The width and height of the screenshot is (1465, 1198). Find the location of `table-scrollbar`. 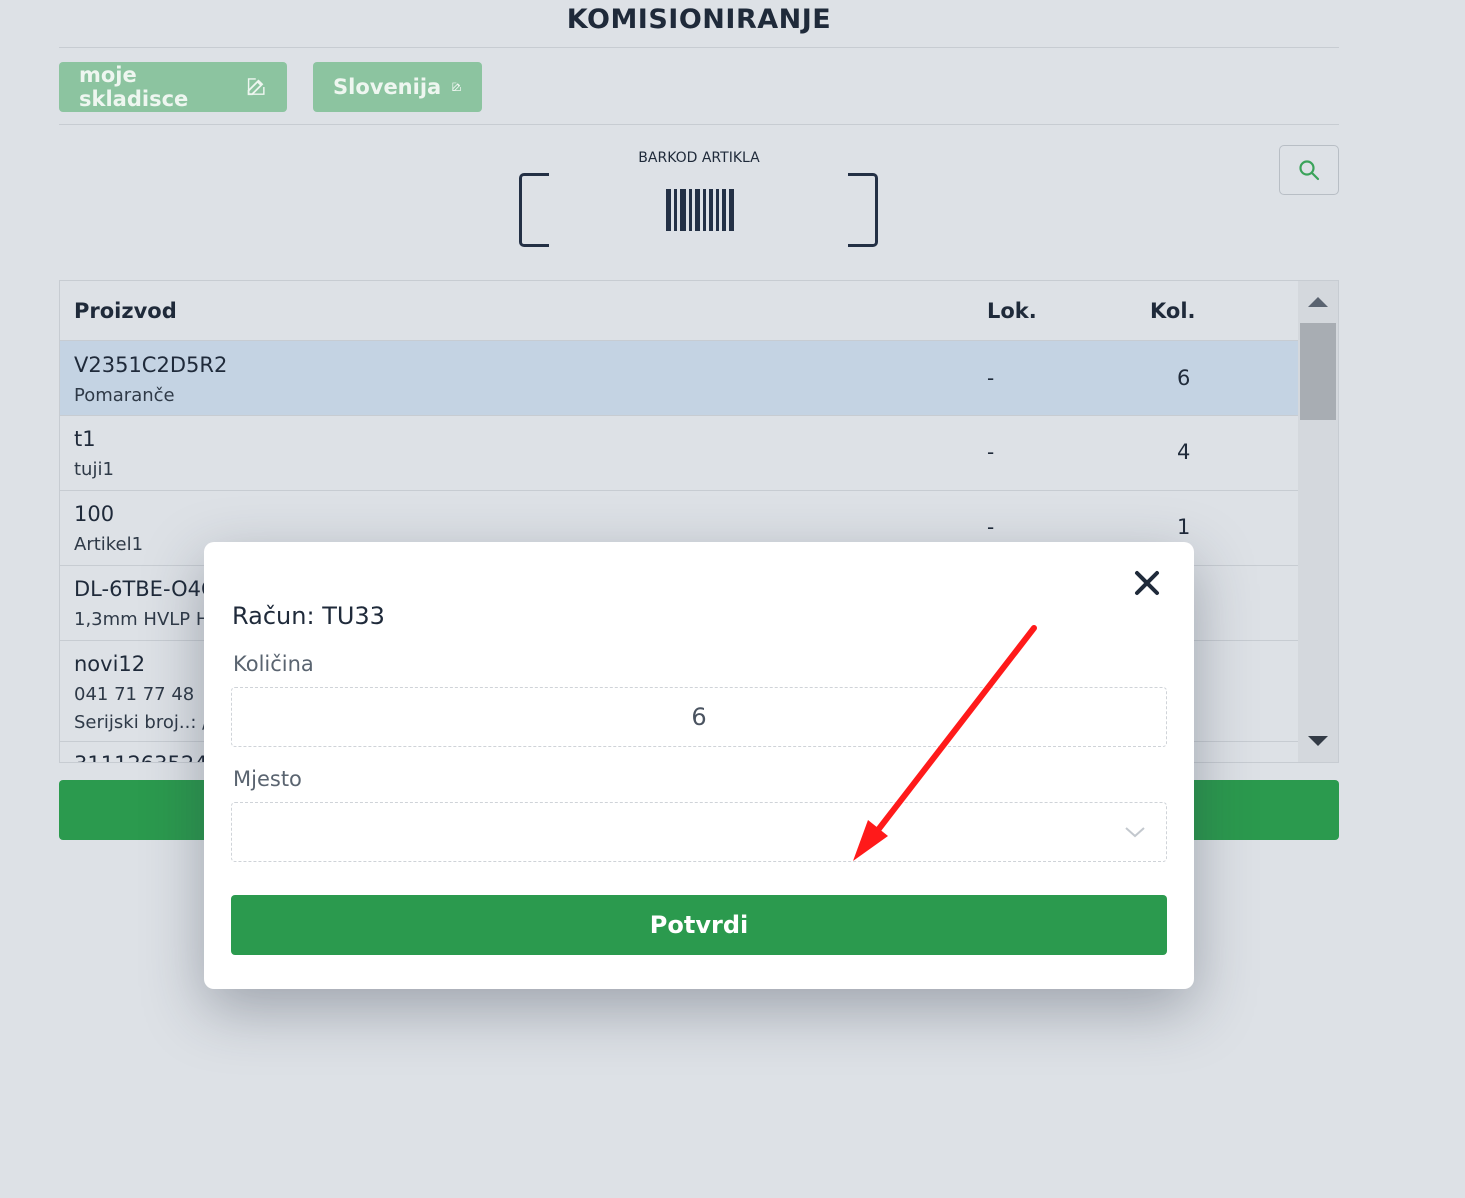

table-scrollbar is located at coordinates (1318, 521).